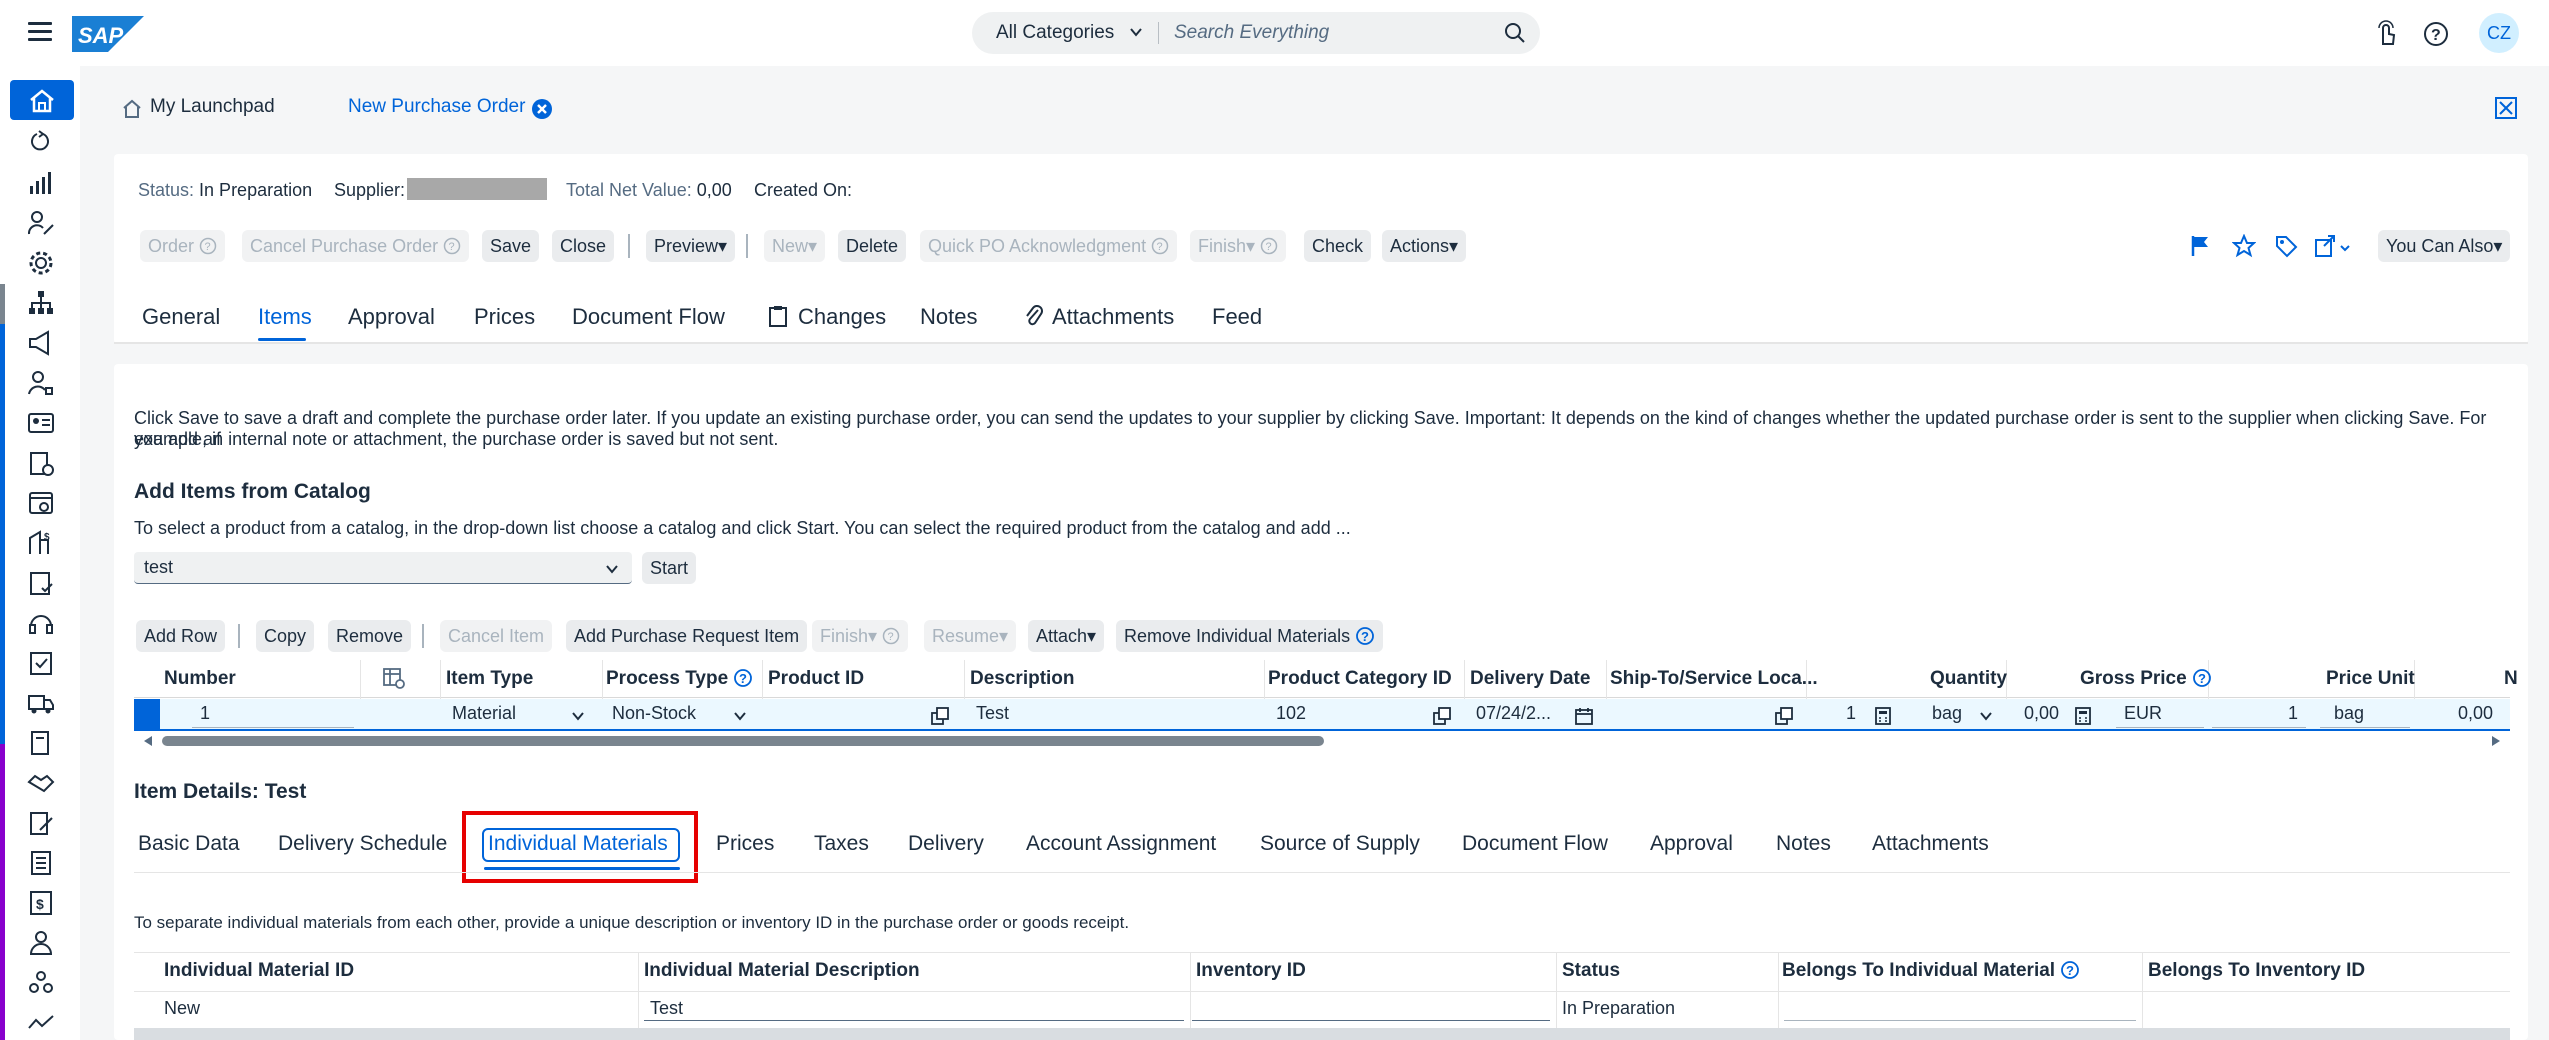 This screenshot has width=2549, height=1040. I want to click on delete-button: Delete, so click(872, 246).